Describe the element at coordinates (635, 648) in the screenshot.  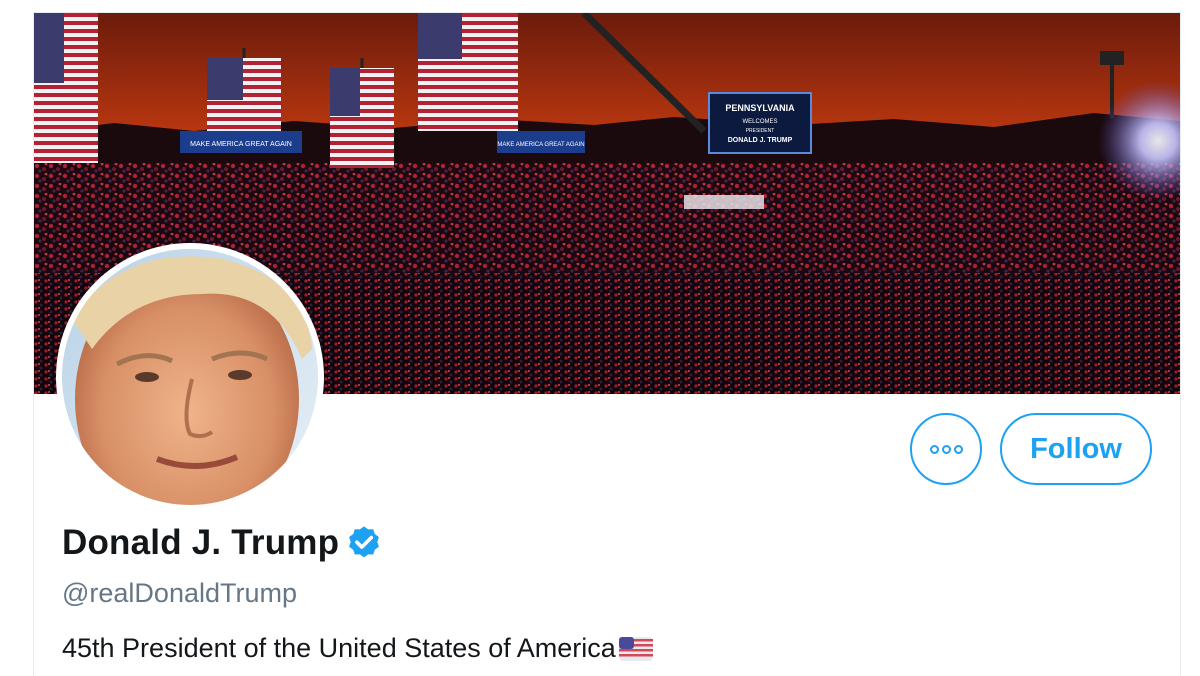
I see `us-flag-icon` at that location.